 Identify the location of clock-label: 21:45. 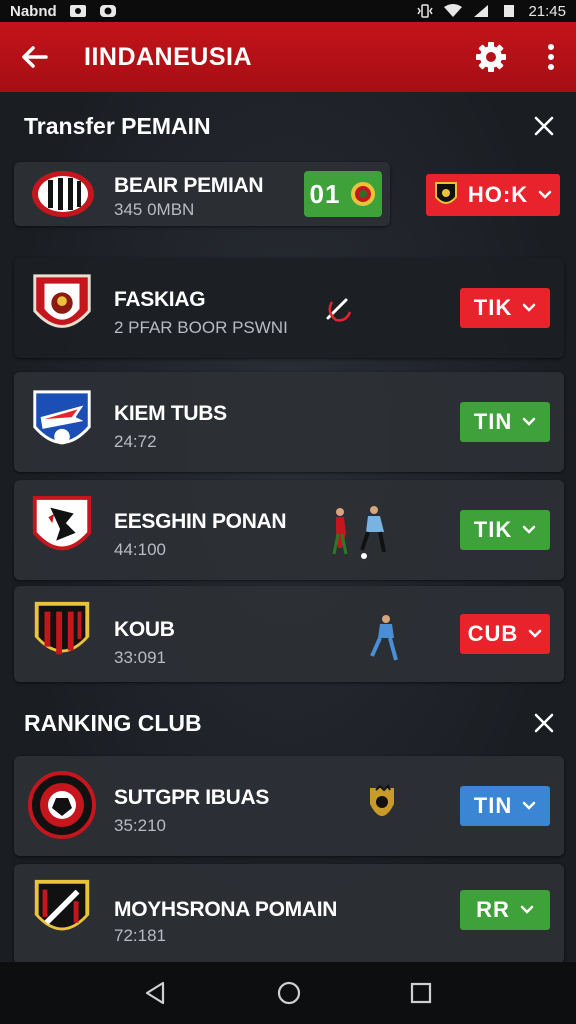
(547, 11).